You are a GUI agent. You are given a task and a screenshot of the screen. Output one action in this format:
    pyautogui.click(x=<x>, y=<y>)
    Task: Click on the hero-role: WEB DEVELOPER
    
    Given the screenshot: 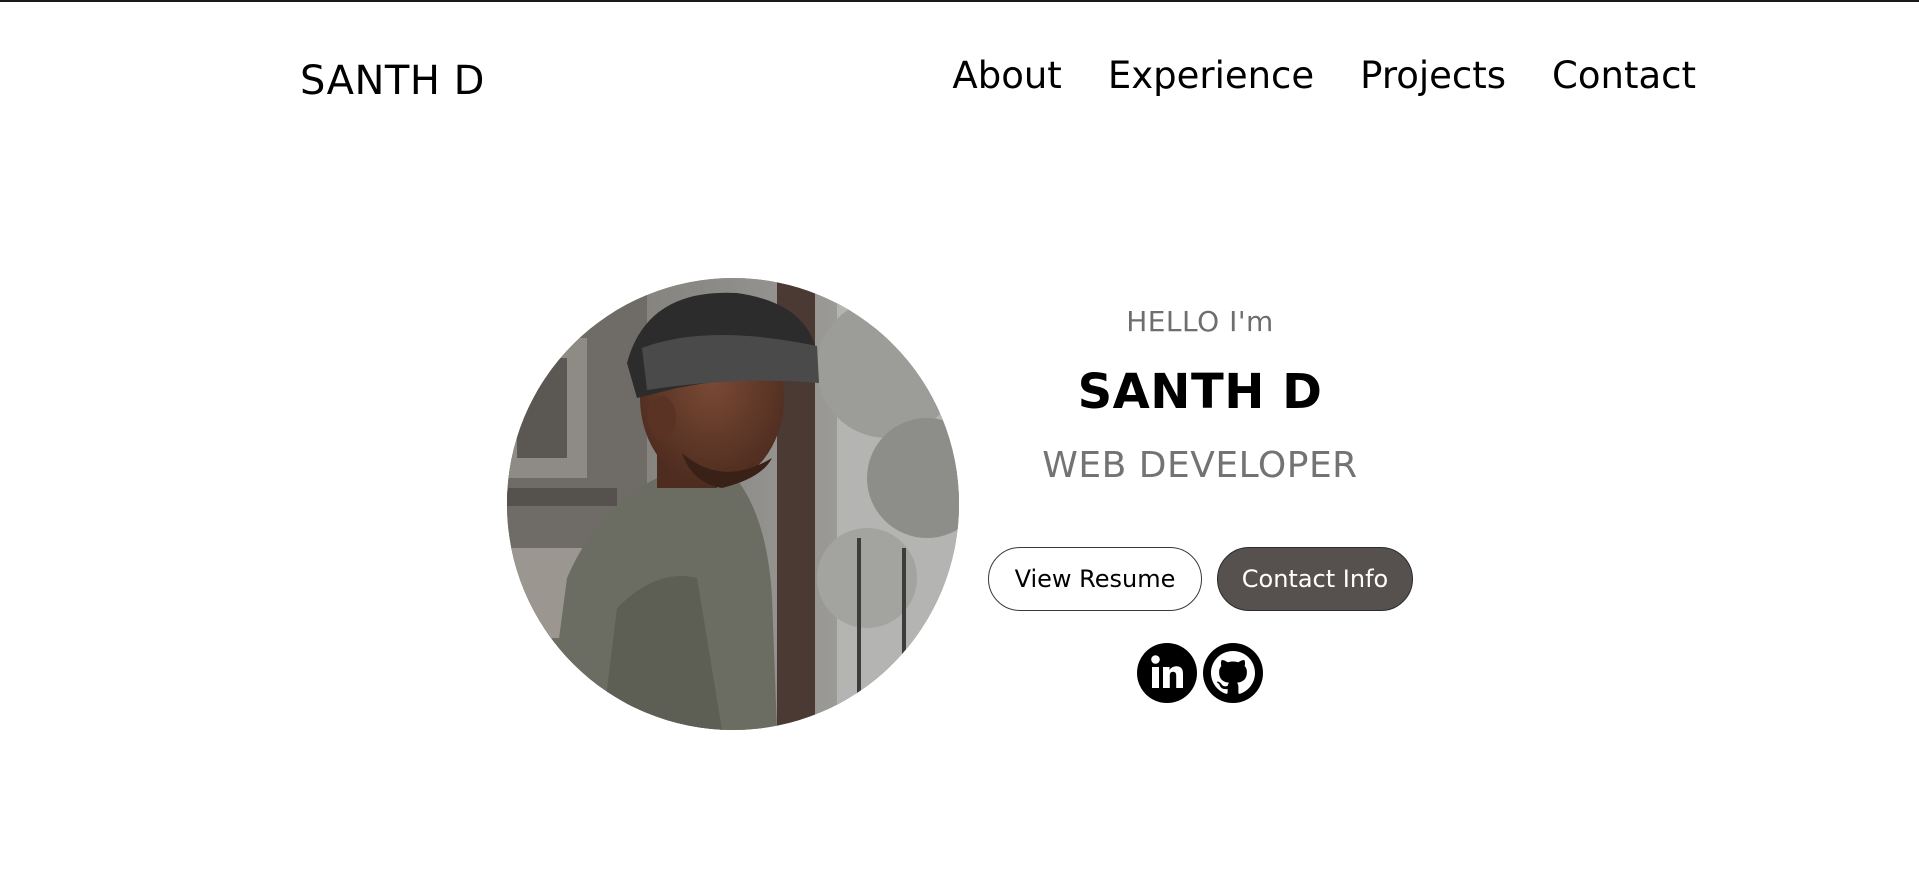 What is the action you would take?
    pyautogui.click(x=1200, y=465)
    